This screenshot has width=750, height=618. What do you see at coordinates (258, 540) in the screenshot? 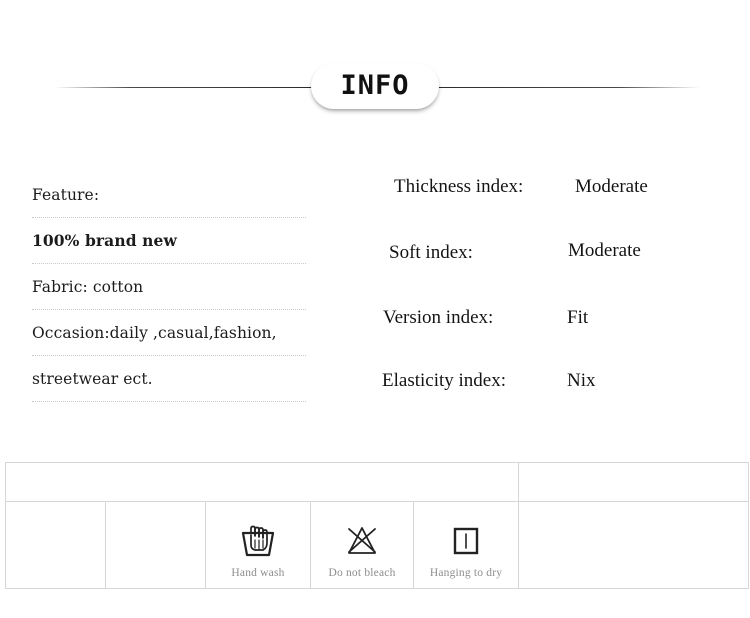
I see `hand-wash-icon` at bounding box center [258, 540].